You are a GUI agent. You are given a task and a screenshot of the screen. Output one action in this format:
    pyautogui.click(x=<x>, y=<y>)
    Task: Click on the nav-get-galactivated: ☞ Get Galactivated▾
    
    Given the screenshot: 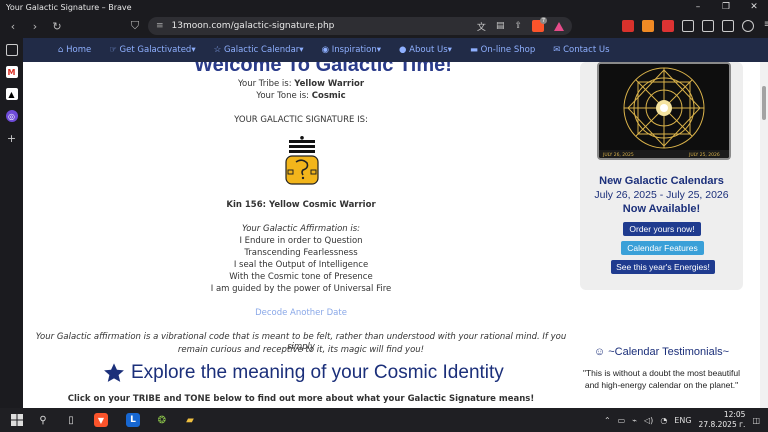 What is the action you would take?
    pyautogui.click(x=152, y=50)
    